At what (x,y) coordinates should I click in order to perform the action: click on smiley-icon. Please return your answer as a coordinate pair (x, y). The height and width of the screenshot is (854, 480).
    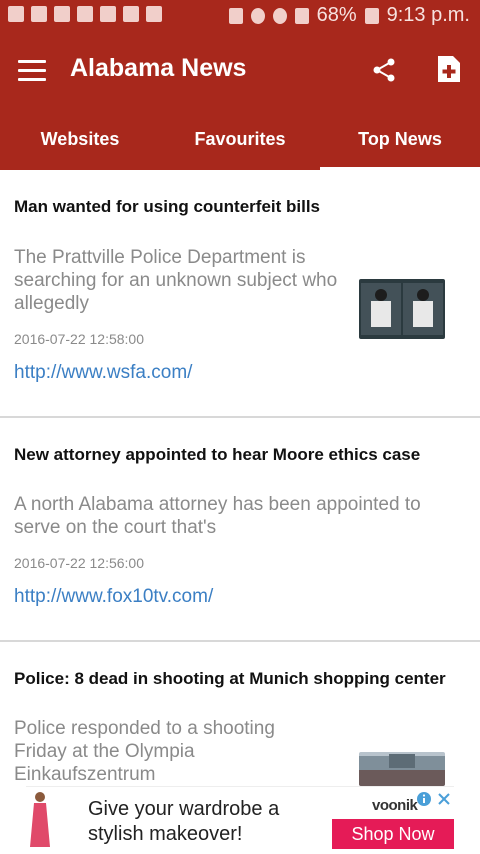
    Looking at the image, I should click on (108, 14).